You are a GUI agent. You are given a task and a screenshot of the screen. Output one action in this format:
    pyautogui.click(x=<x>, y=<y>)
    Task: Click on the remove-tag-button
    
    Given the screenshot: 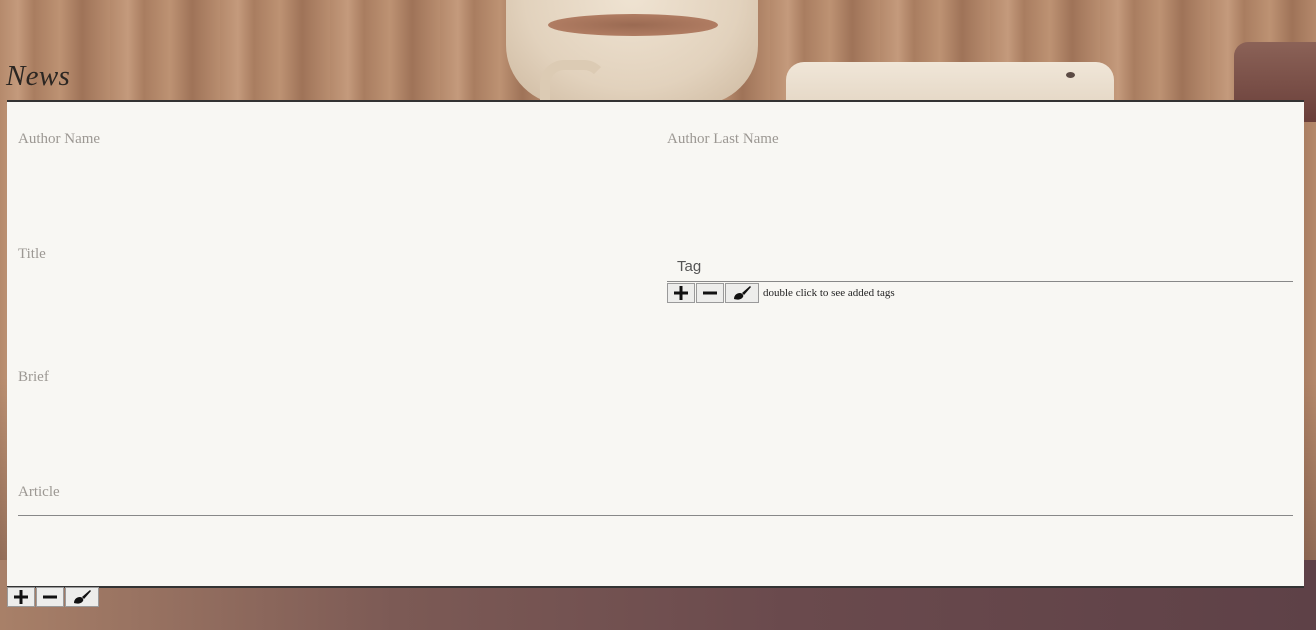 What is the action you would take?
    pyautogui.click(x=710, y=293)
    